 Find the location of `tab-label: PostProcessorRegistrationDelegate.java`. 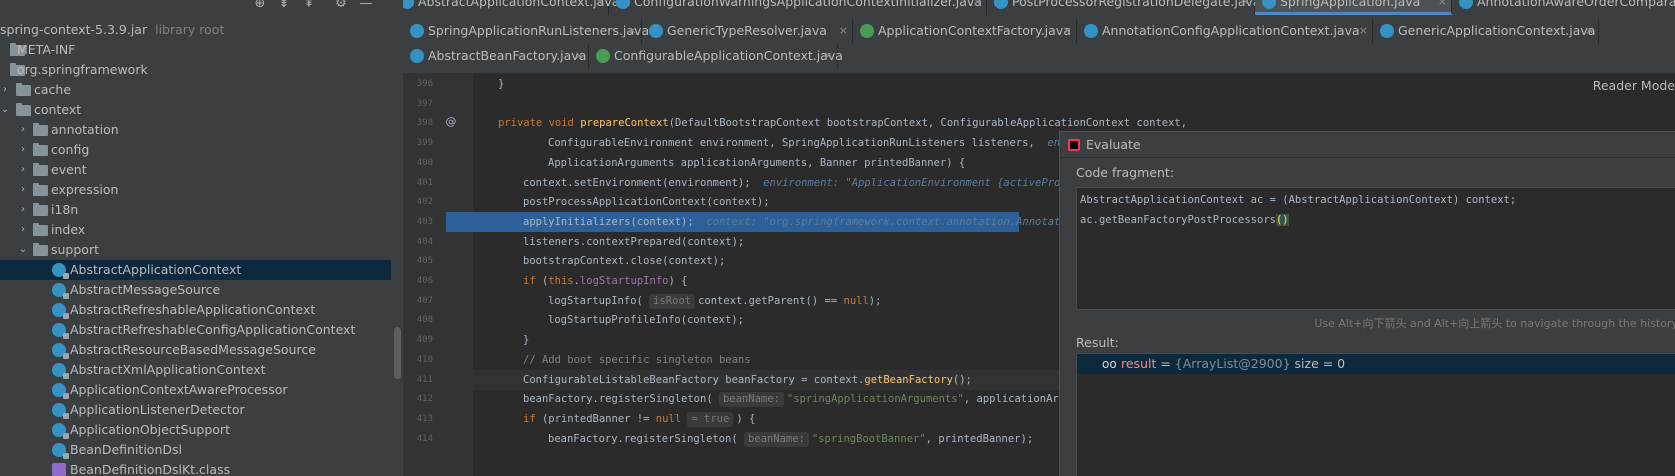

tab-label: PostProcessorRegistrationDelegate.java is located at coordinates (1136, 4).